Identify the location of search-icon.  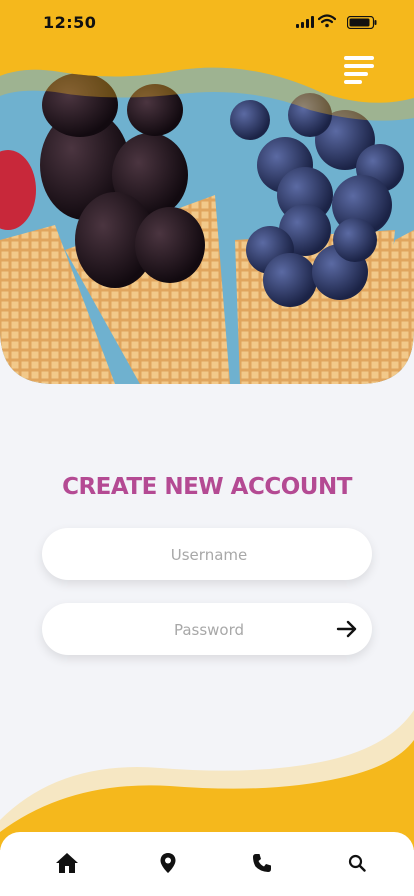
(357, 863).